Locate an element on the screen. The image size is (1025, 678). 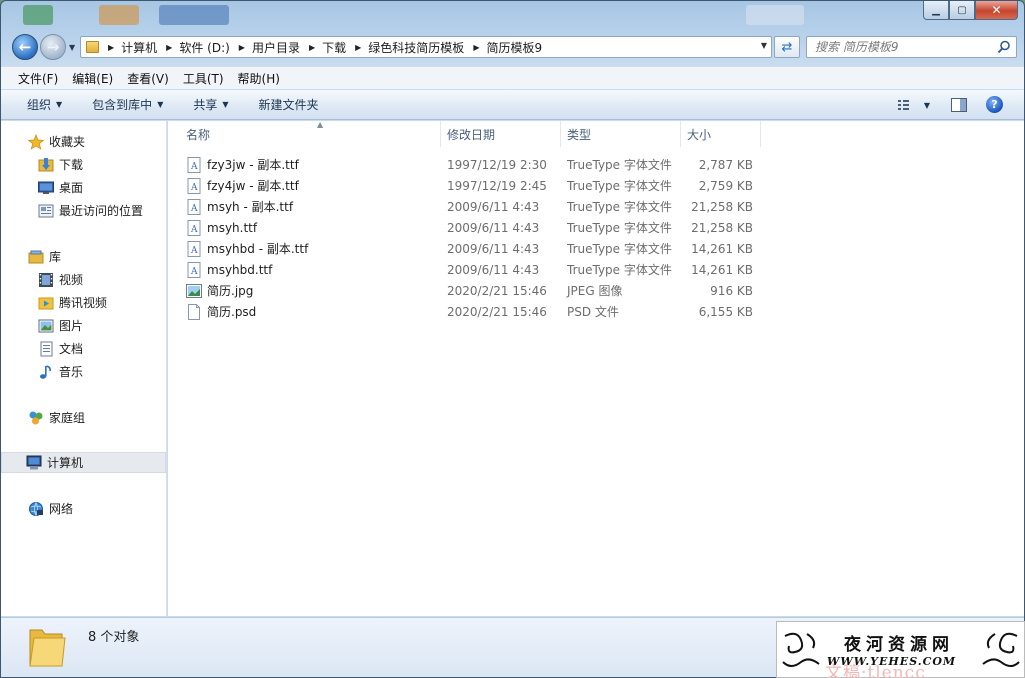
nav-desktop: 桌面 is located at coordinates (83, 187).